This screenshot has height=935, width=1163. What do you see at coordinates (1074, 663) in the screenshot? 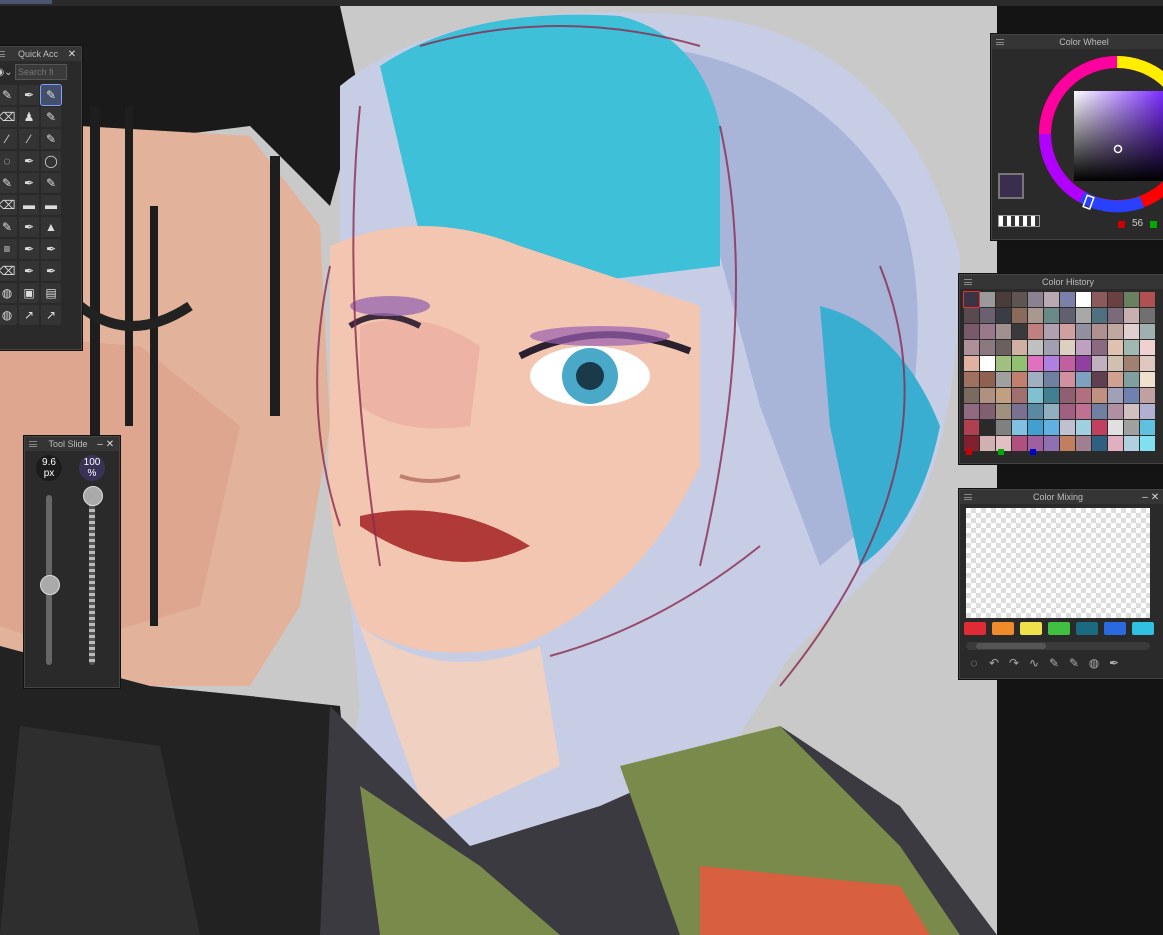
I see `mixing-tool-icon: ✎` at bounding box center [1074, 663].